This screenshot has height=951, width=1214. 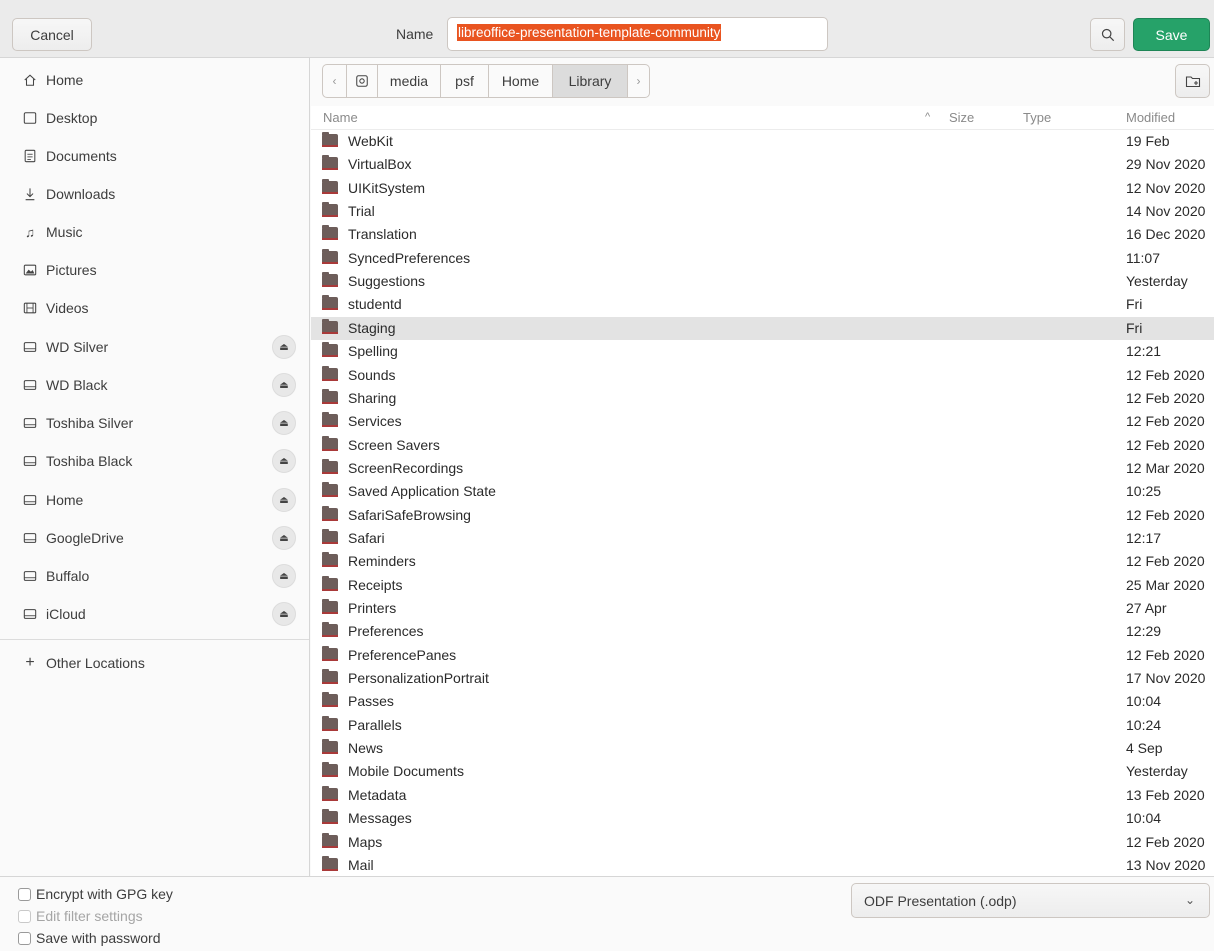 I want to click on table-row: PreferencePanes 12 Feb 2020, so click(x=762, y=655).